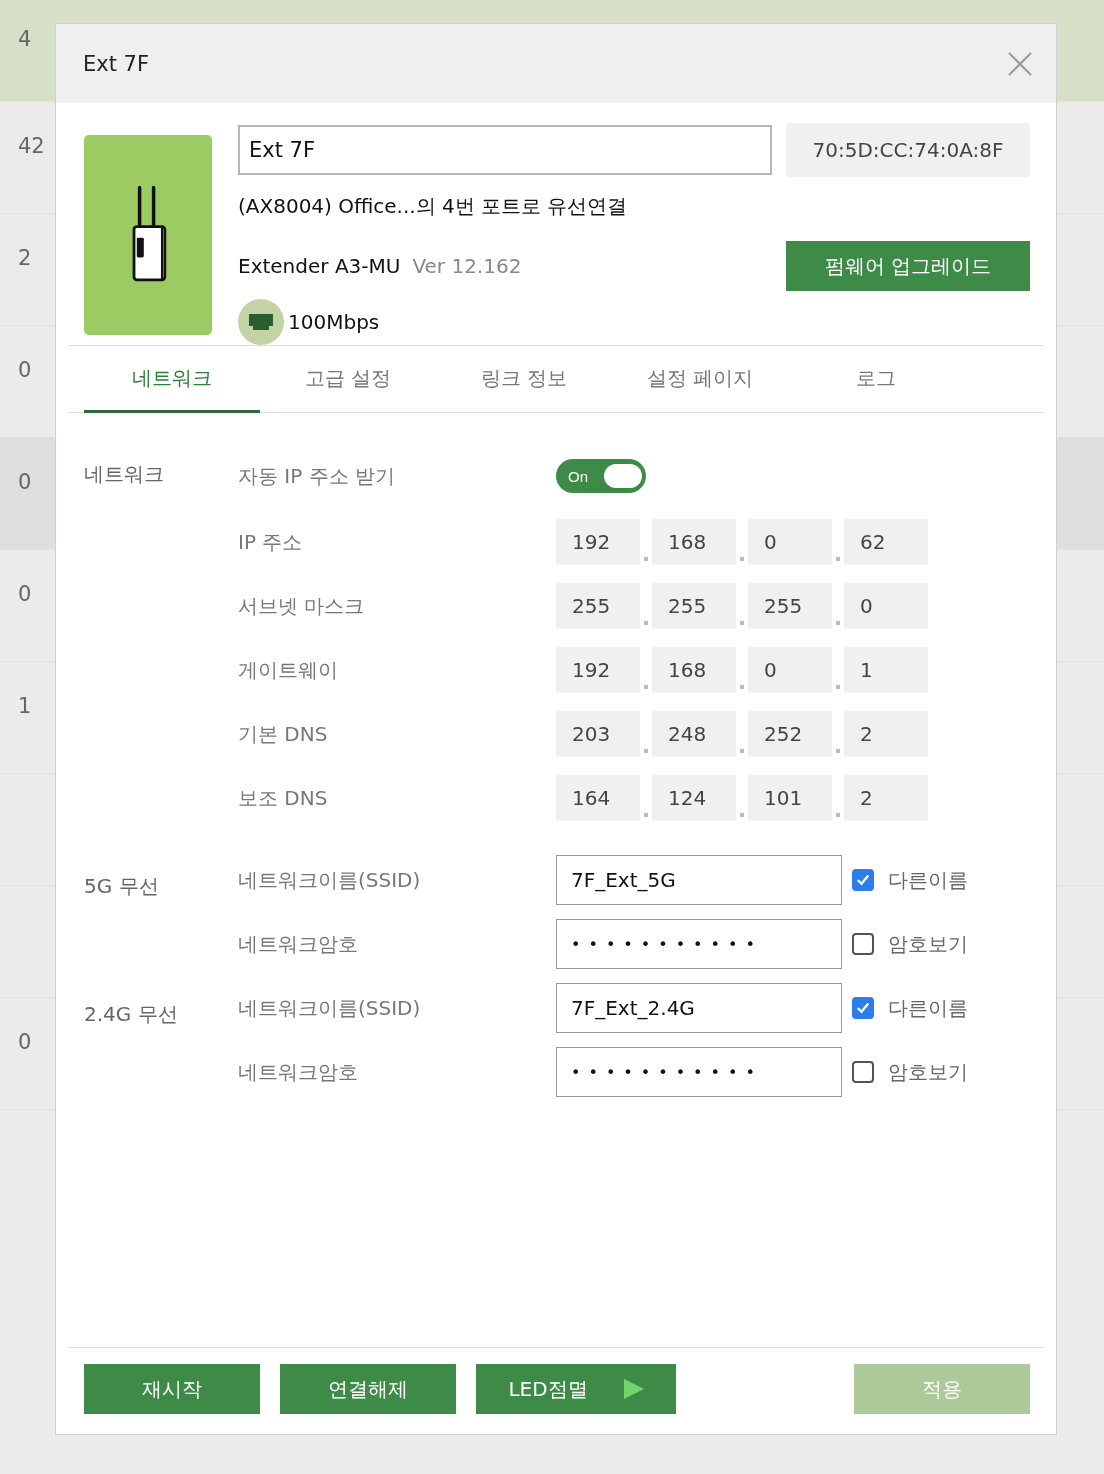  I want to click on field-label: 게이트웨이, so click(288, 670).